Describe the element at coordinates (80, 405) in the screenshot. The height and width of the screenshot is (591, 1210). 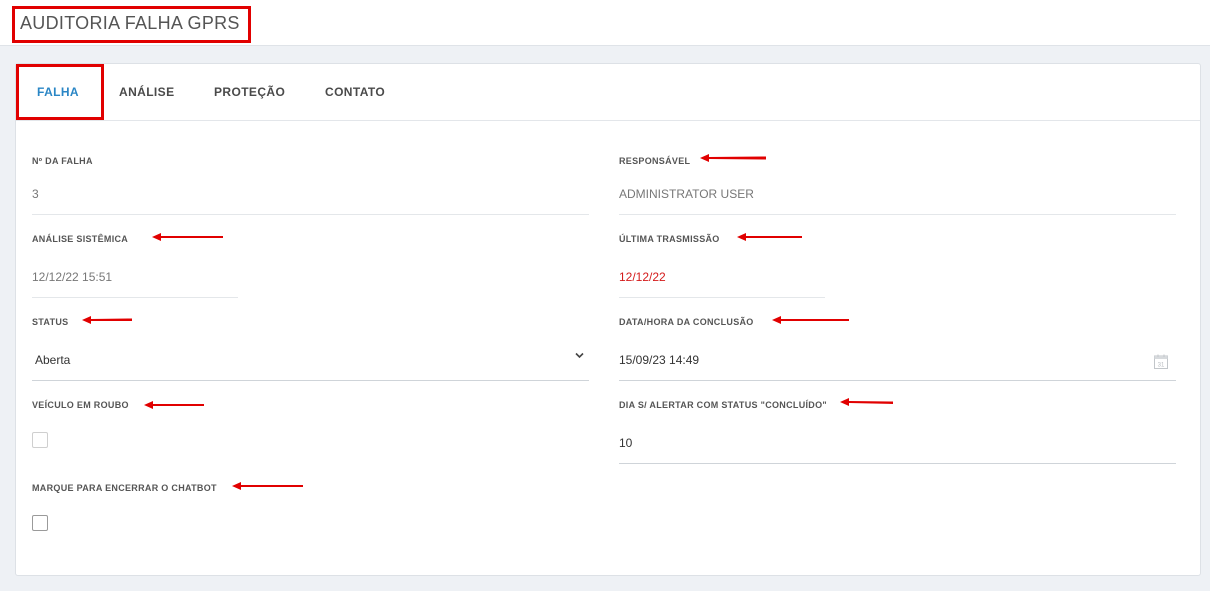
I see `veiculo-roubo-label: VEÍCULO EM ROUBO` at that location.